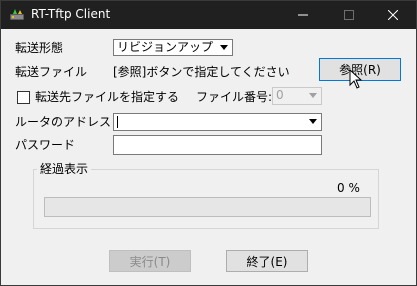 This screenshot has width=417, height=286. I want to click on progress-bar, so click(207, 207).